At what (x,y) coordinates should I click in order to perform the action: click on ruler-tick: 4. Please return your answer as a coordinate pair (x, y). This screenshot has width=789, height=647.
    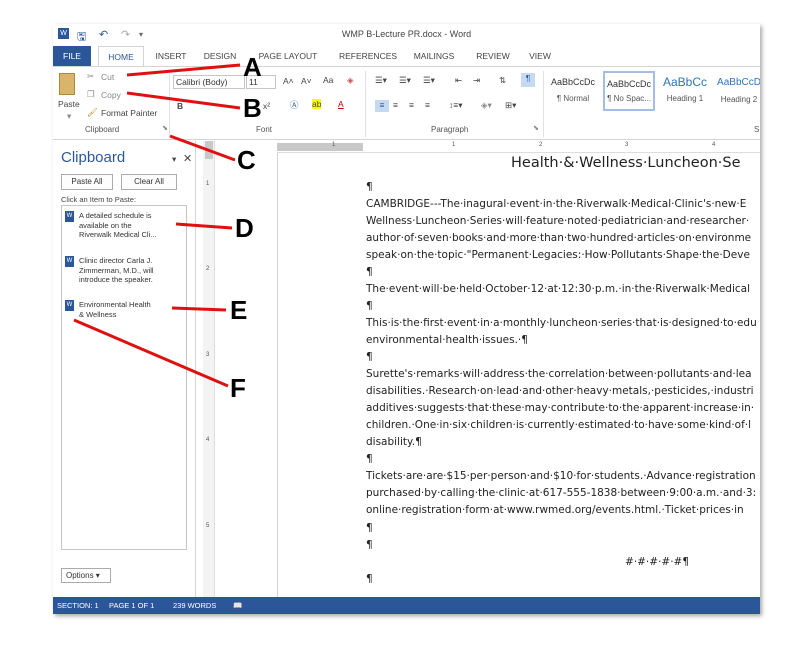
    Looking at the image, I should click on (714, 145).